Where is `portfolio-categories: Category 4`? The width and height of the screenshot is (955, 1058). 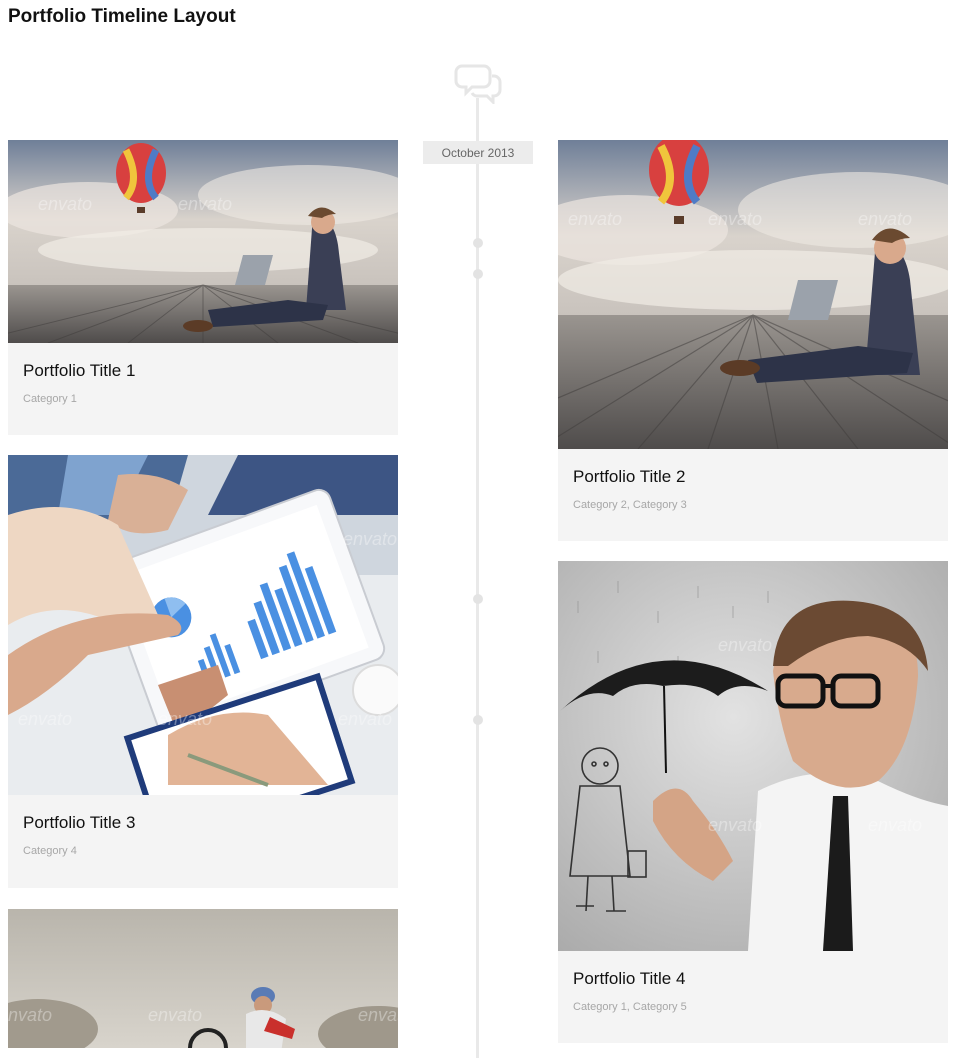
portfolio-categories: Category 4 is located at coordinates (203, 851).